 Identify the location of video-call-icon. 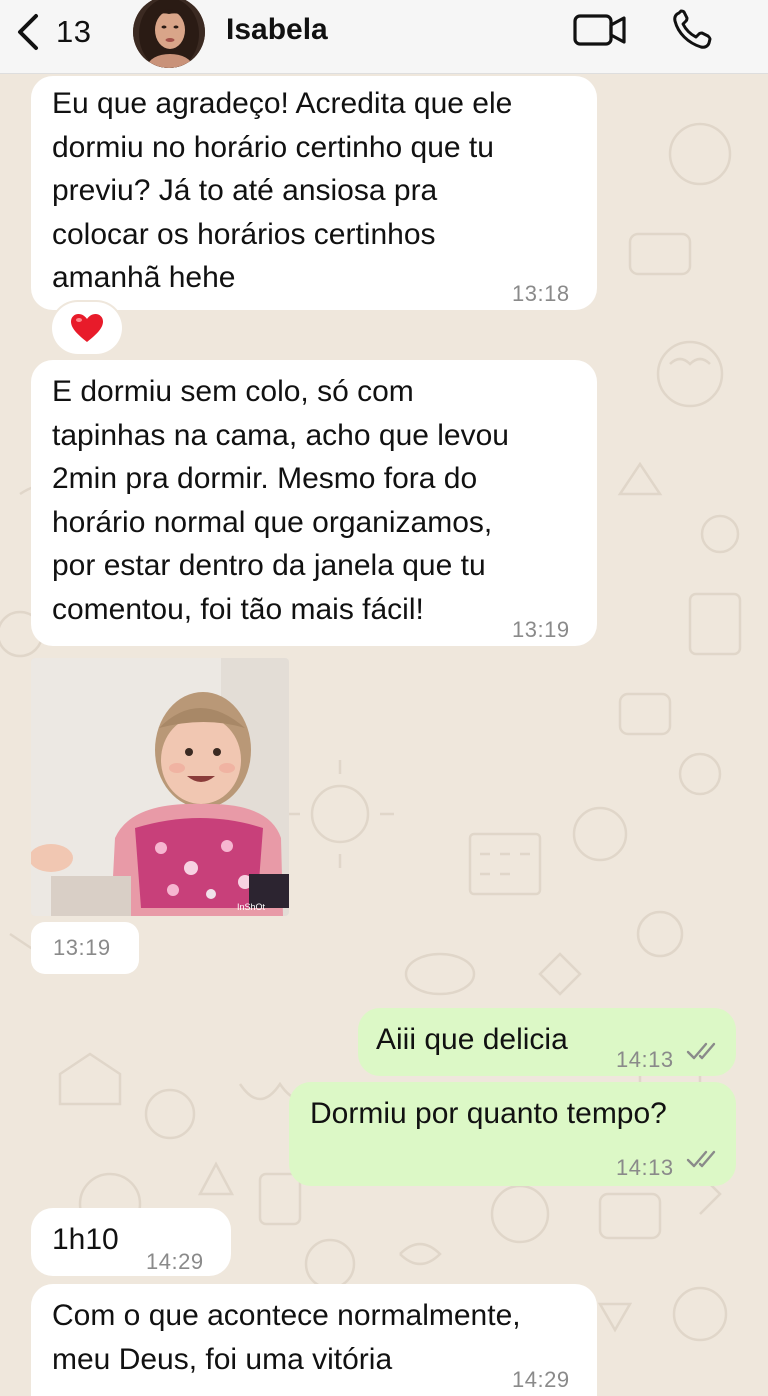
(599, 30).